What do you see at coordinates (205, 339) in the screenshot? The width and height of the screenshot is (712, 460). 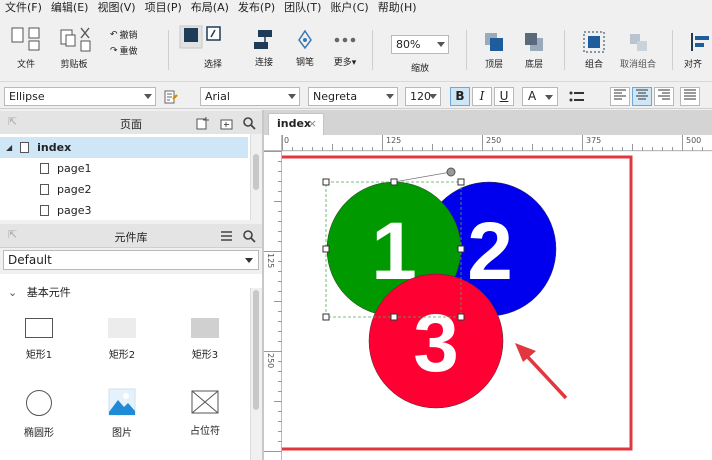 I see `widget-rectangle-3: 矩形3` at bounding box center [205, 339].